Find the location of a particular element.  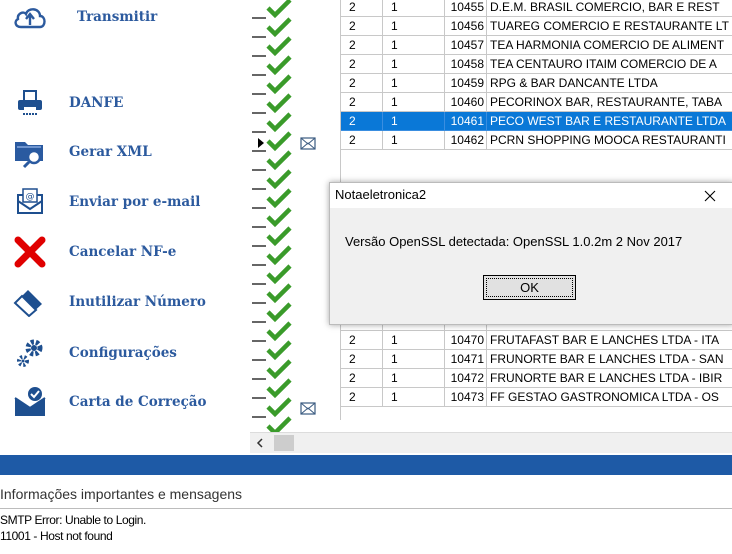

scroll-thumb is located at coordinates (284, 443).